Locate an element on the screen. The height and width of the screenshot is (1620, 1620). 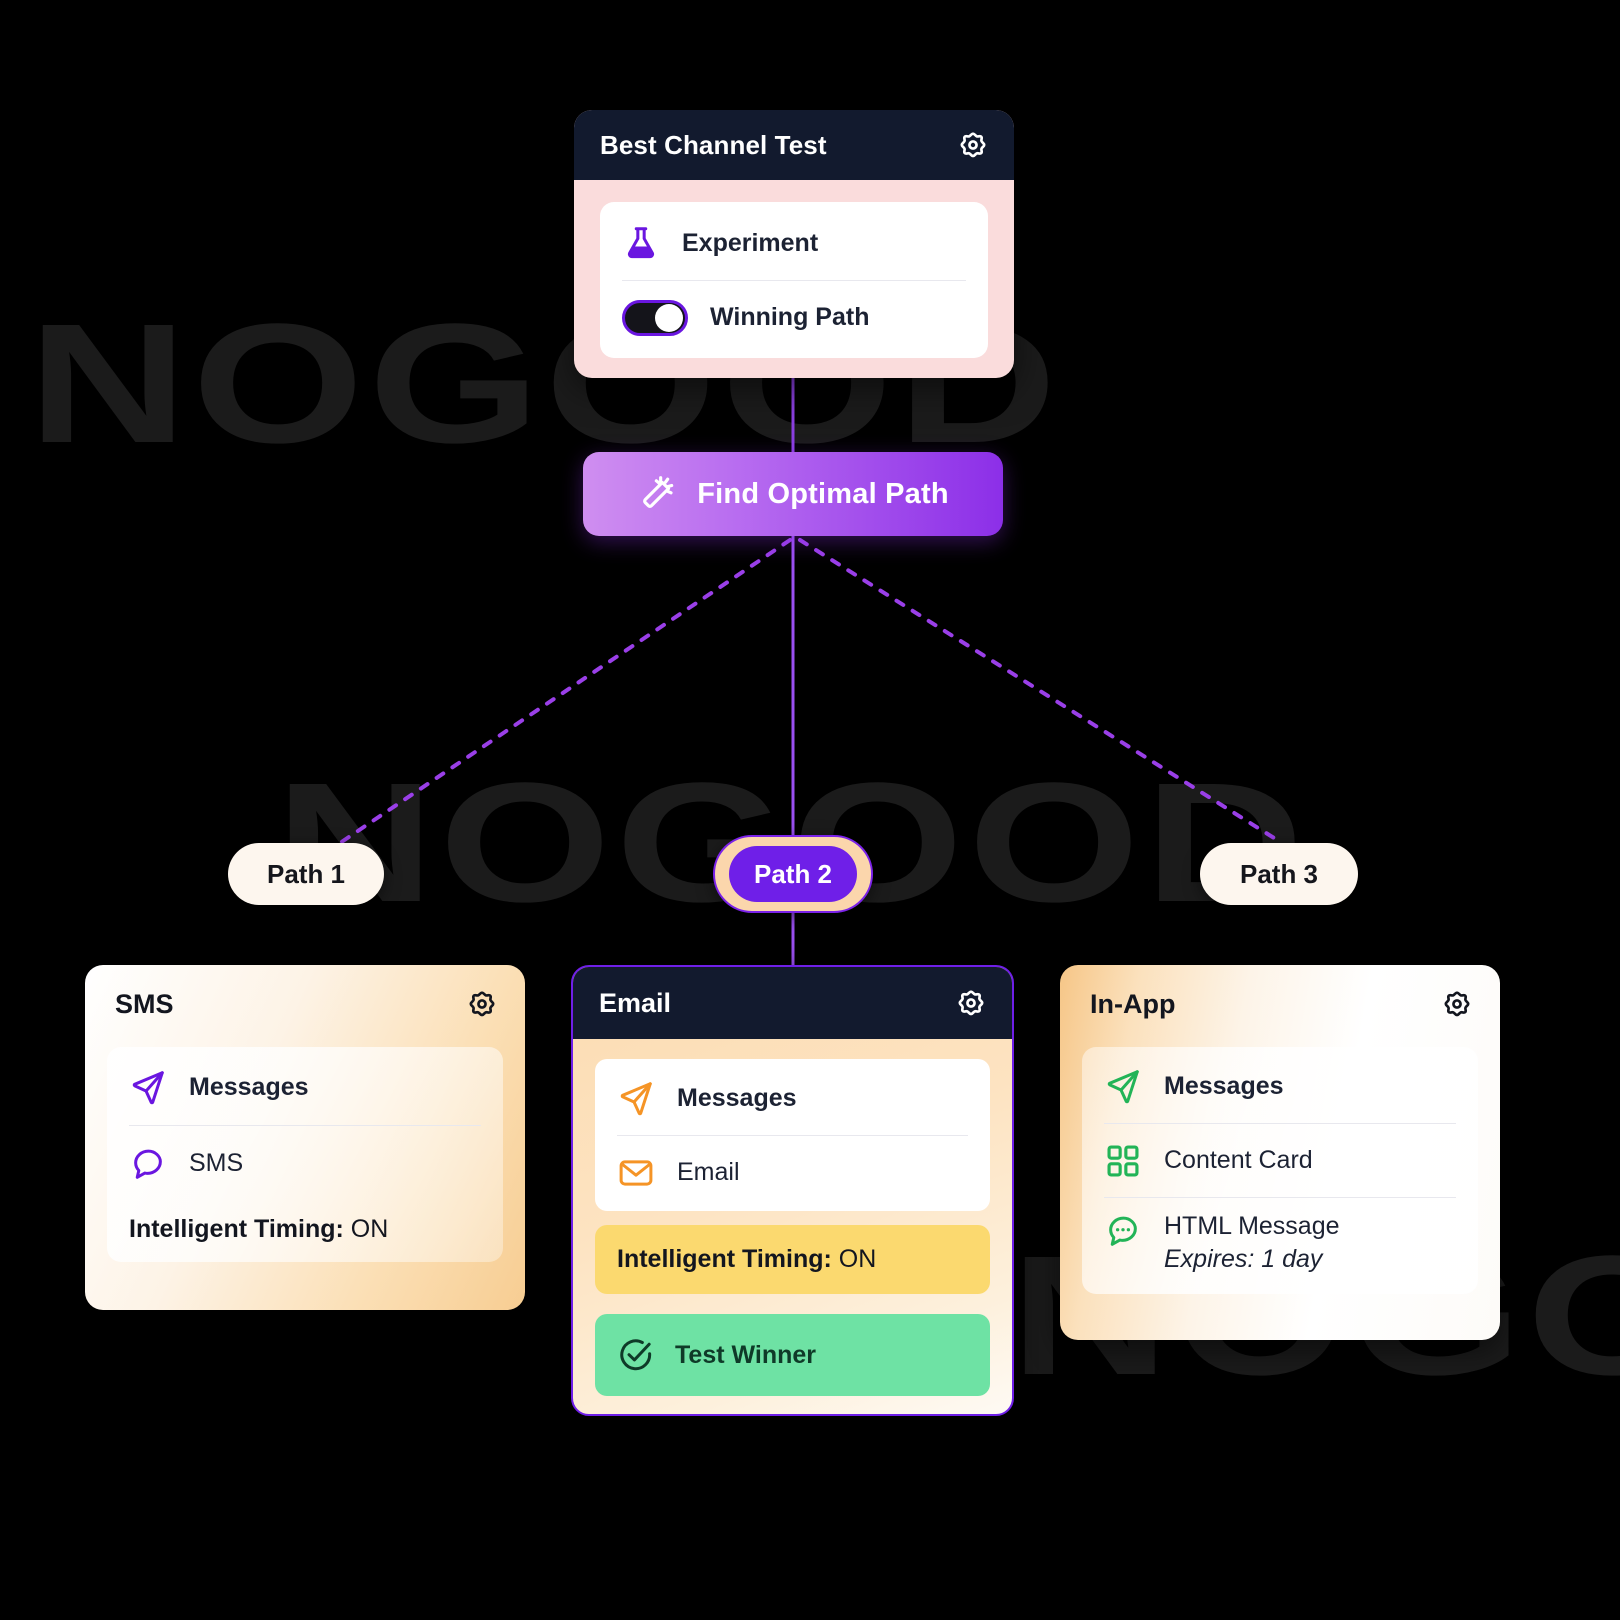
email-rows-panel: Messages Email is located at coordinates (792, 1135).